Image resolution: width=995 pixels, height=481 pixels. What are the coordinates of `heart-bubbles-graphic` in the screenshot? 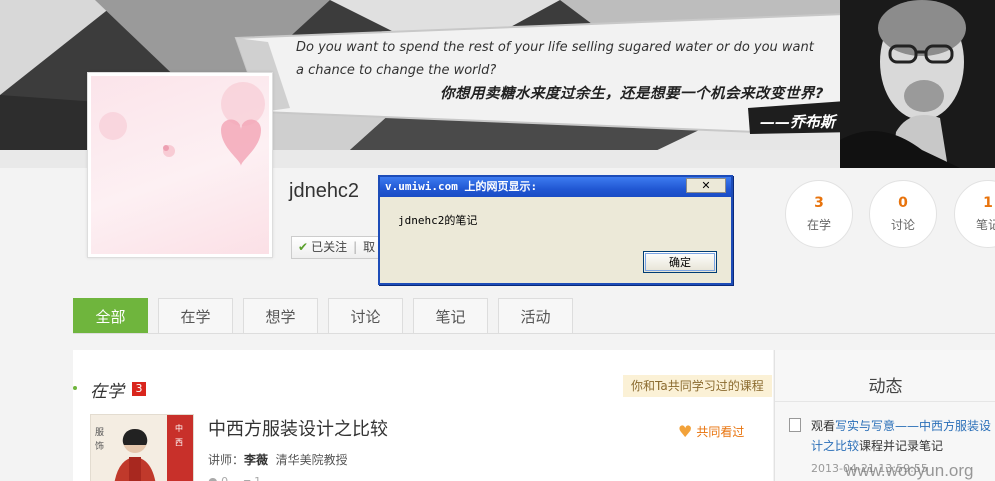 It's located at (182, 124).